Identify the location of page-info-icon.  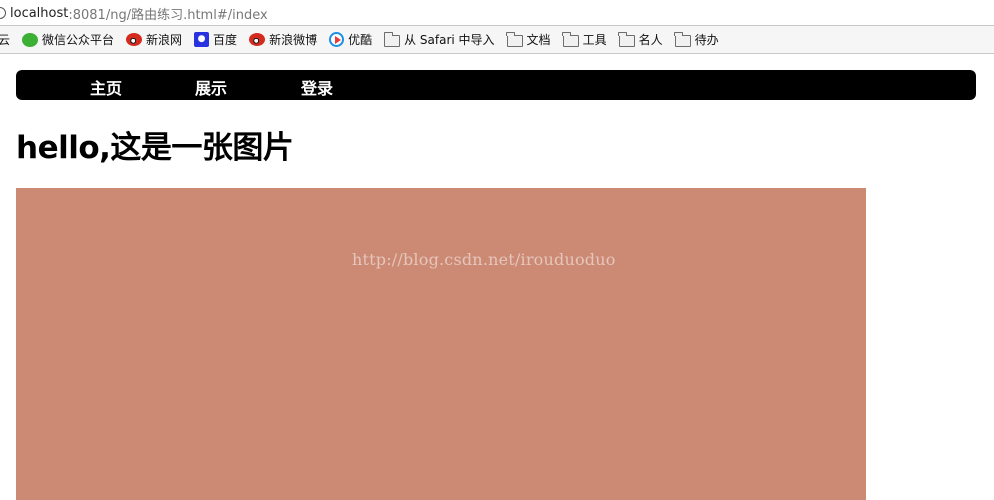
(3, 13).